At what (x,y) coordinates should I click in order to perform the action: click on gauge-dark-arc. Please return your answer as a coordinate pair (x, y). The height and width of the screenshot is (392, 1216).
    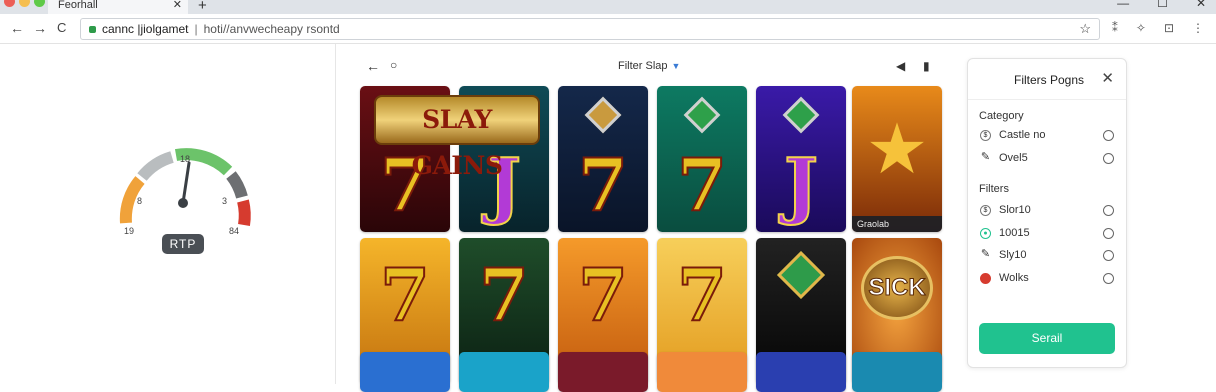
    Looking at the image, I should click on (237, 185).